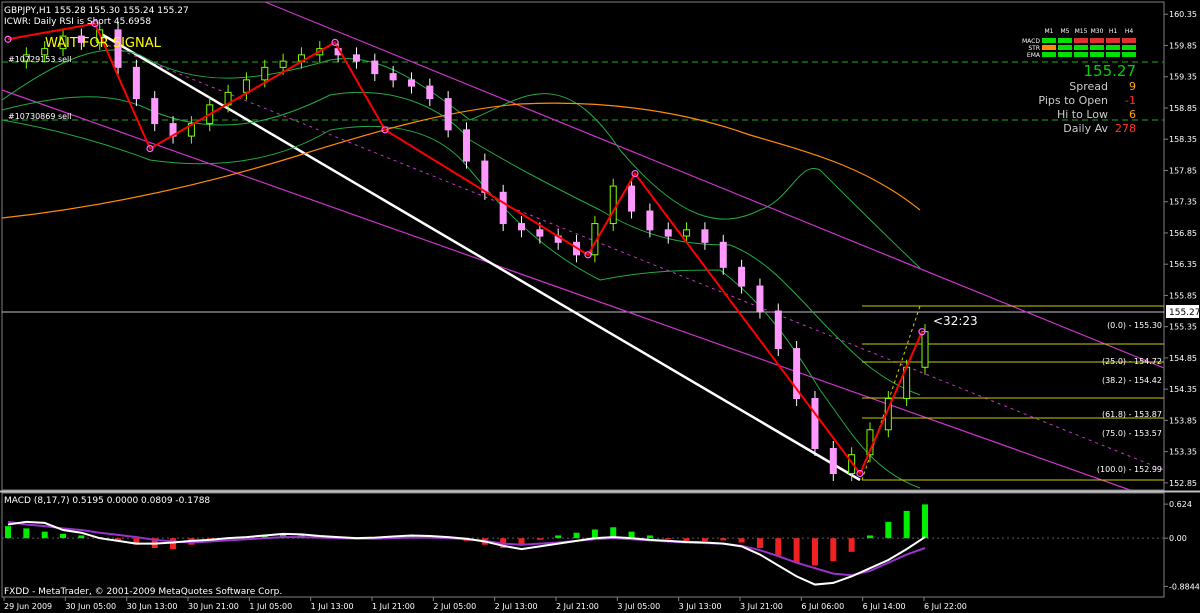 Image resolution: width=1200 pixels, height=613 pixels. I want to click on time-tick-label: 6 Jul 22:00, so click(945, 606).